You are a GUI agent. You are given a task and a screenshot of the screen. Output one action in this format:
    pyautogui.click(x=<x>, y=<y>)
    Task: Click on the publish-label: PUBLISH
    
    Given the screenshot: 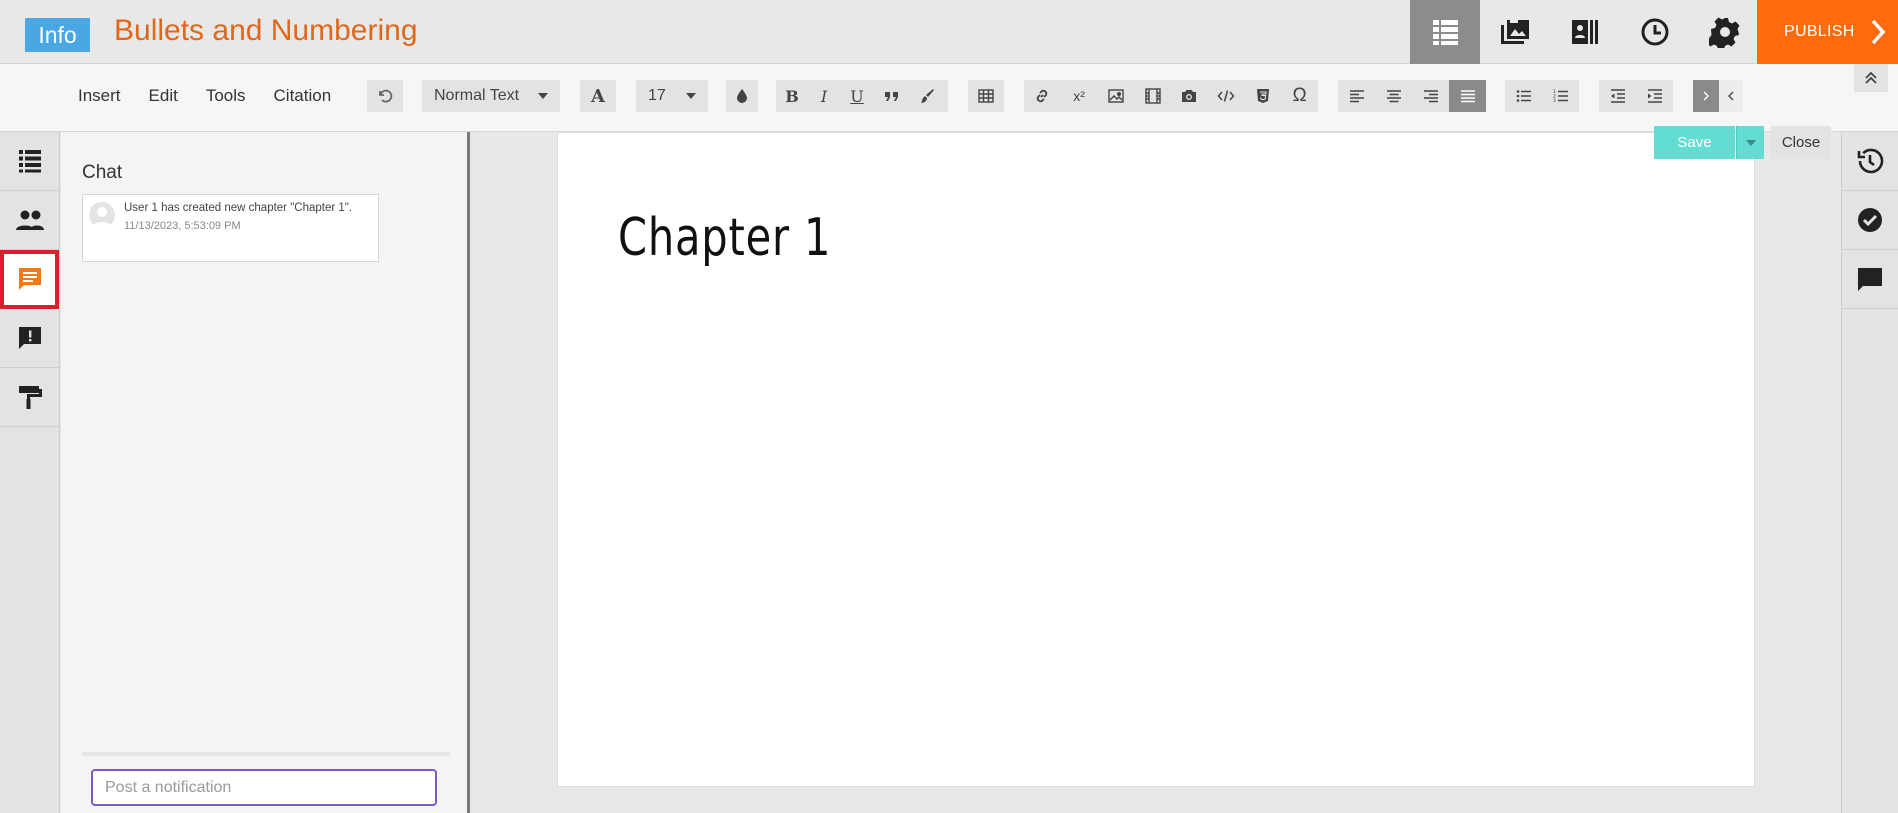 What is the action you would take?
    pyautogui.click(x=1819, y=31)
    